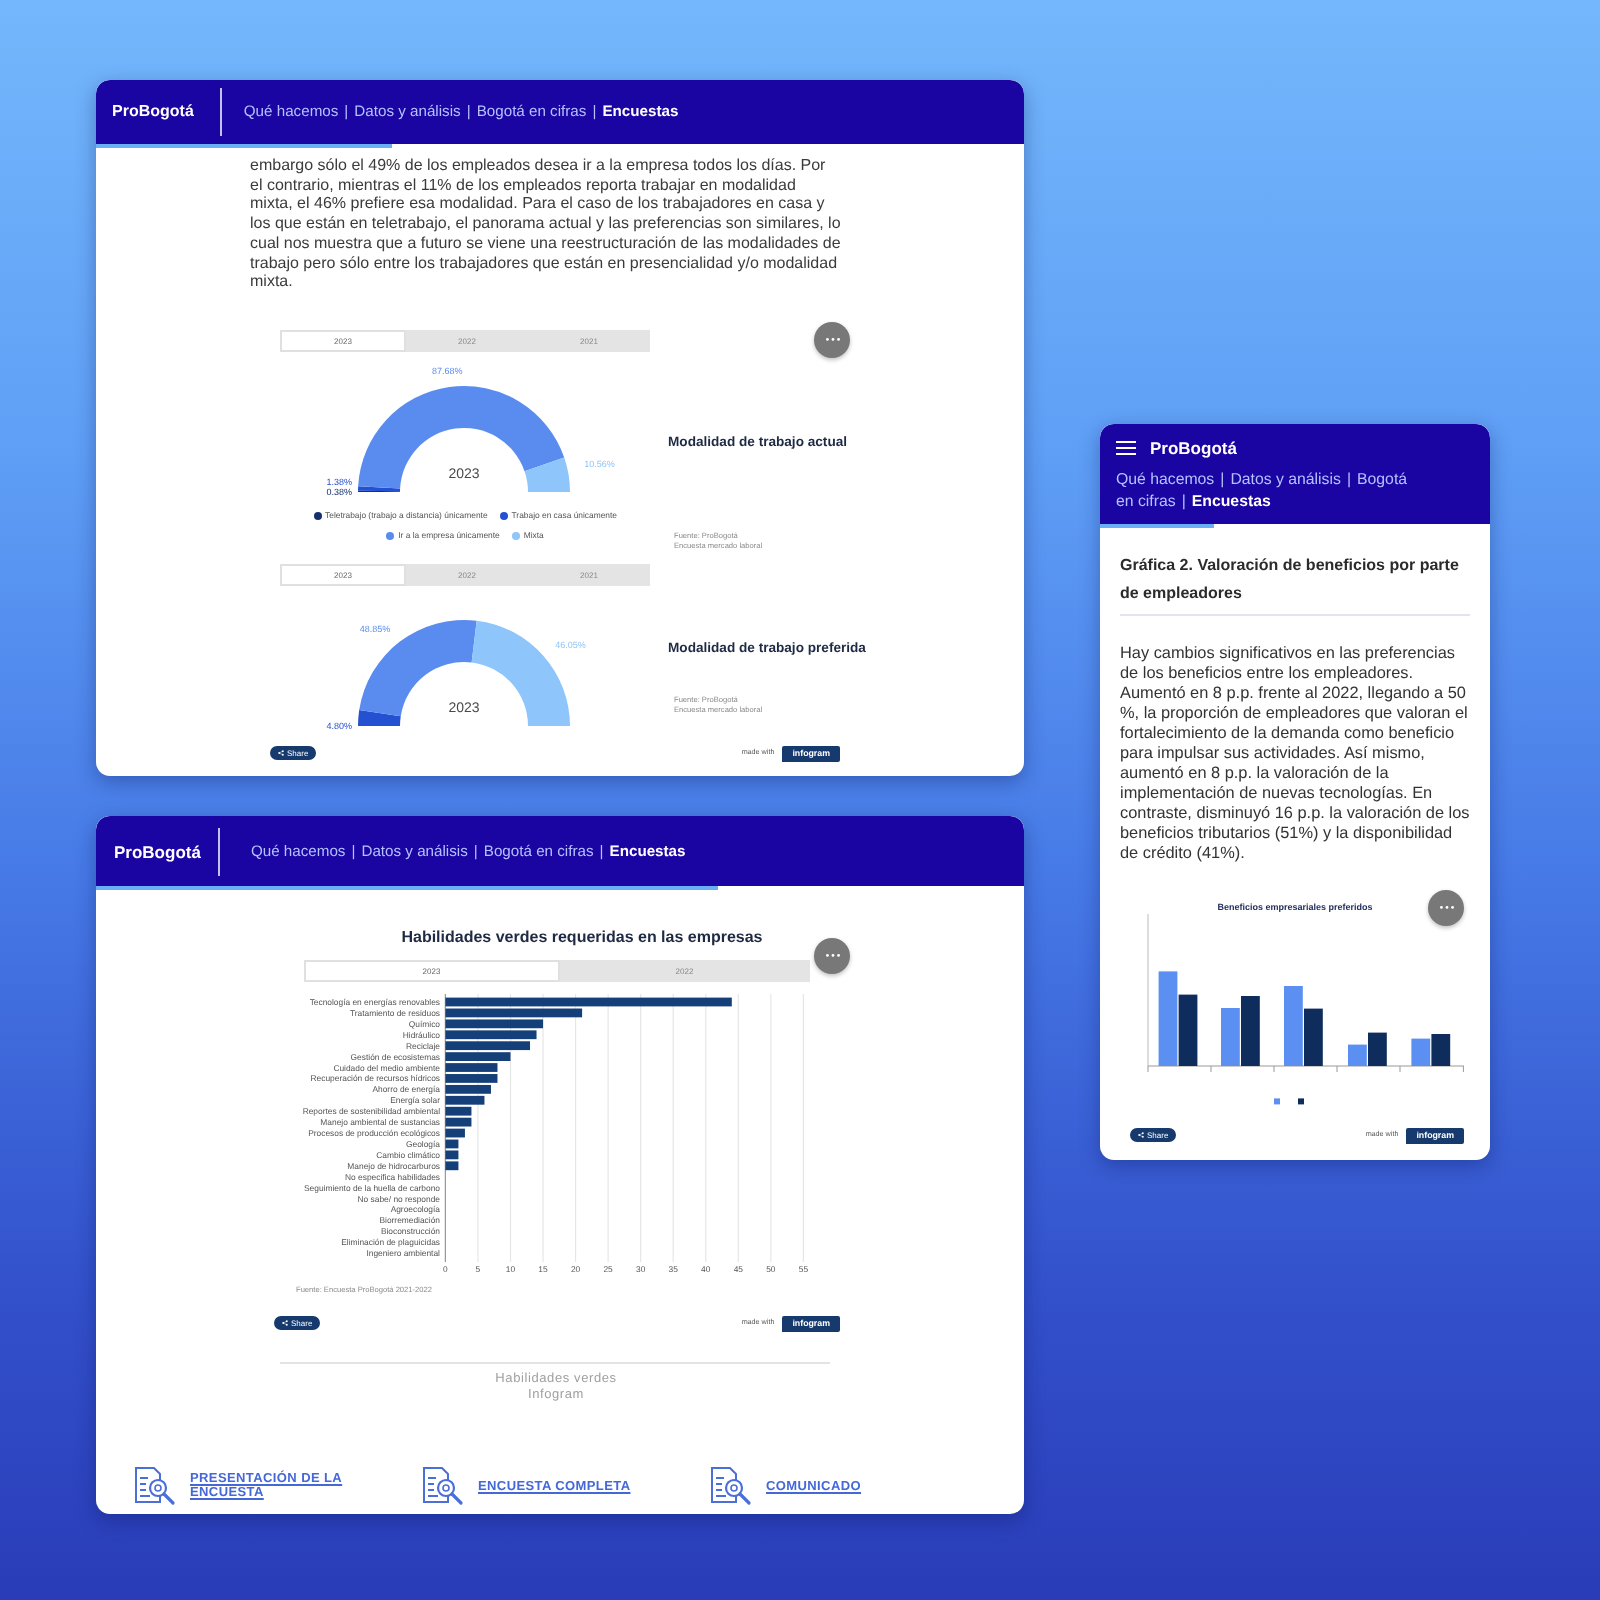 Image resolution: width=1600 pixels, height=1600 pixels. I want to click on body-text: Hay cambios significativos en las preferencias de los beneficios entre los empleadores. Aumentó en 8 p.p. frente al 2022, llegando a 50 %, la proporción de empleadores que valoran el fortalecimiento de la demanda como beneficio para impulsar sus actividades. Así mismo, aumentó en 8 p.p. la valoración de la implementación de nuevas tecnologías. En contraste, disminuyó 16 p.p. la valoración de los beneficios tributarios (51%) y la disponibilidad de crédito (41%)., so click(1295, 754).